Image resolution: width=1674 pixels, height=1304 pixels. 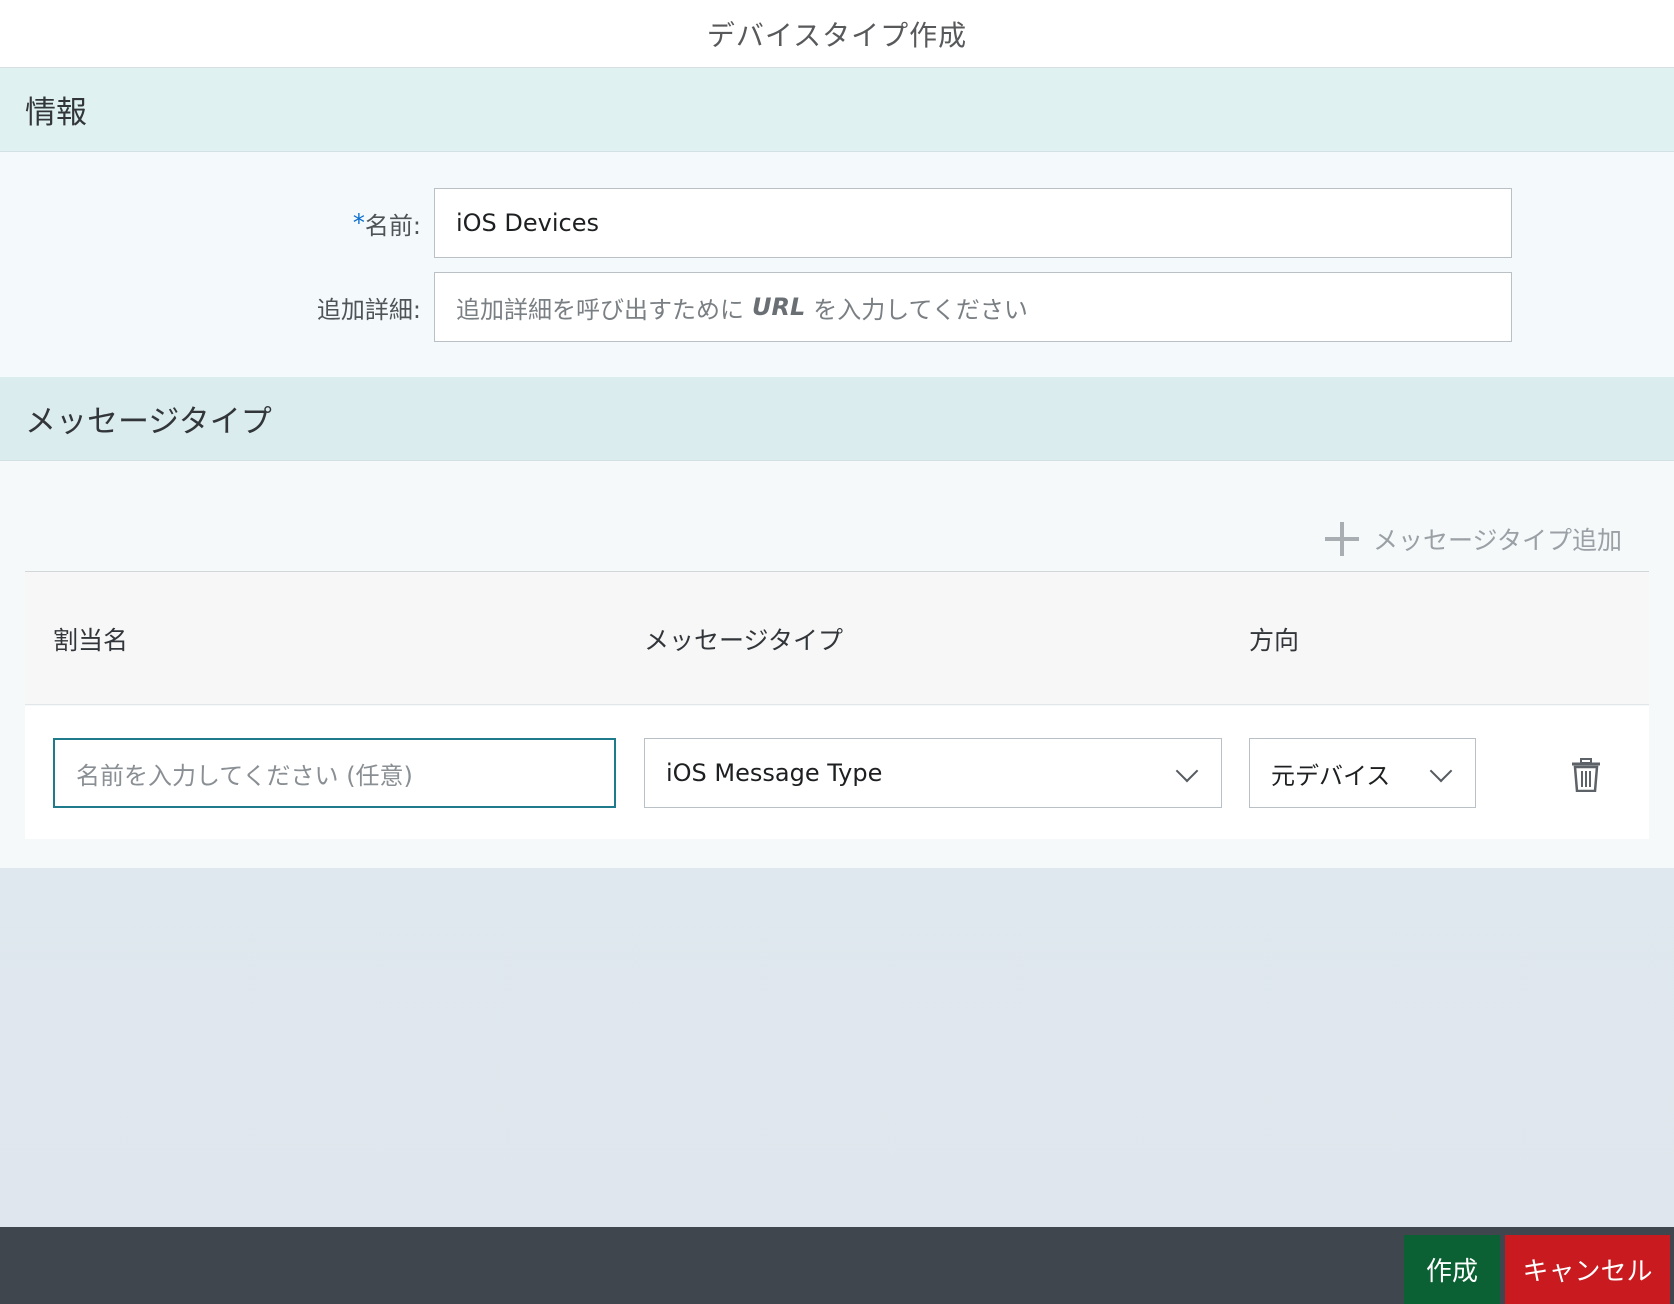 I want to click on info-section-header: 情報, so click(x=837, y=110).